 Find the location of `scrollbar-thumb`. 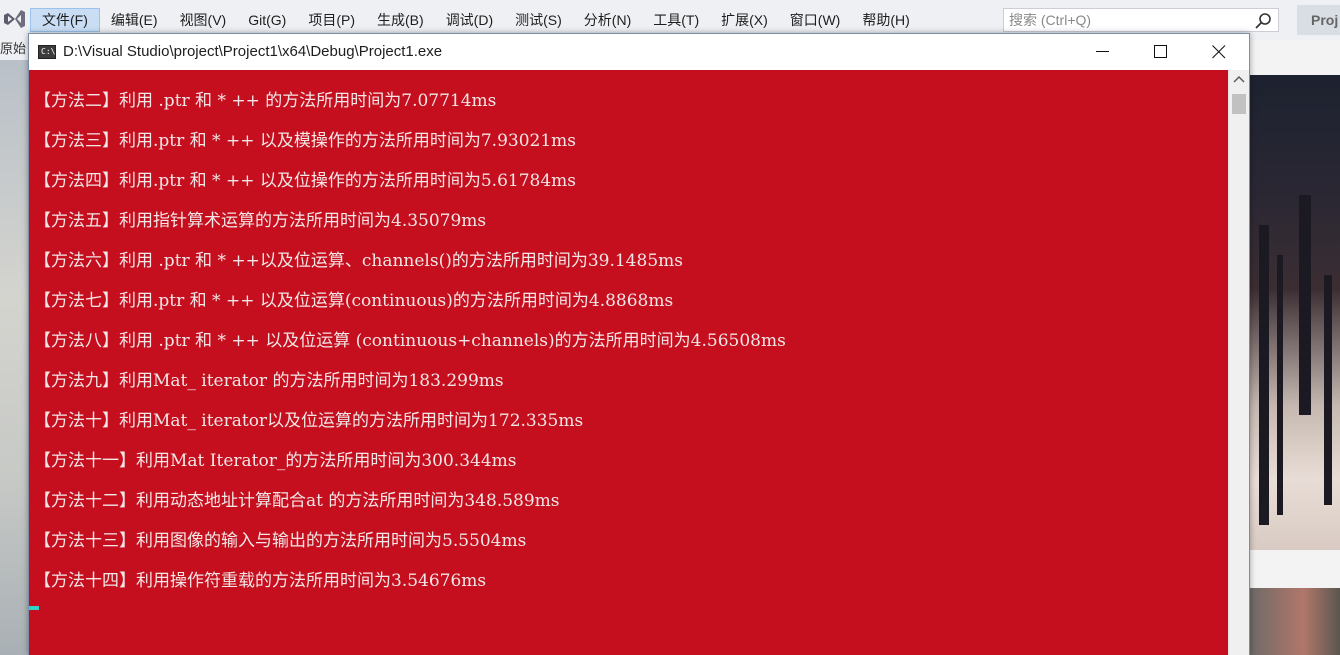

scrollbar-thumb is located at coordinates (1239, 104).